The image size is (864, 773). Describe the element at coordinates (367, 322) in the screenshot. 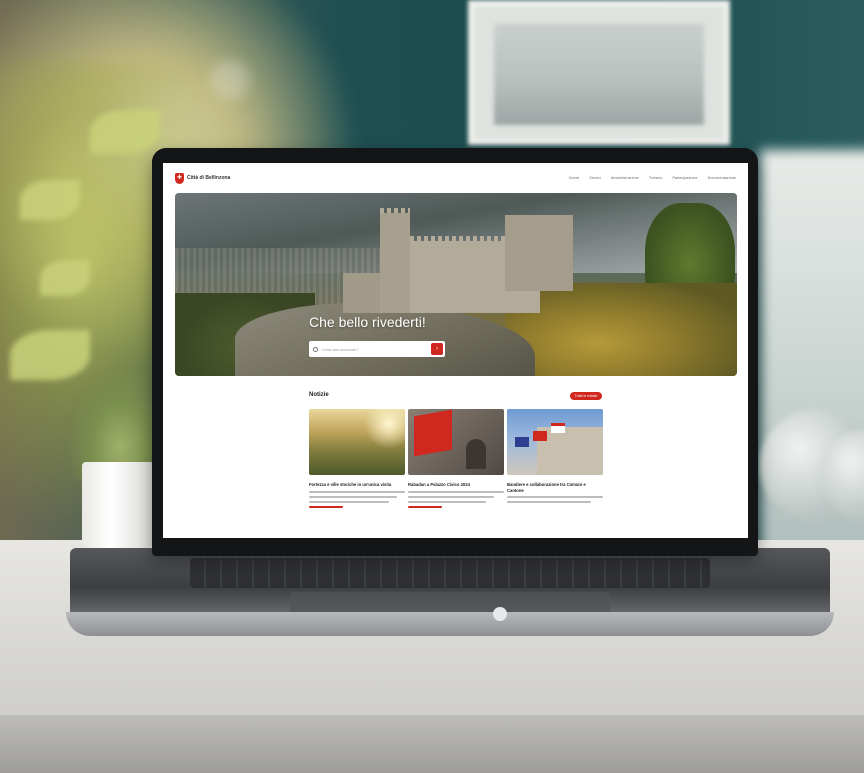

I see `hero-title: Che bello rivederti!` at that location.